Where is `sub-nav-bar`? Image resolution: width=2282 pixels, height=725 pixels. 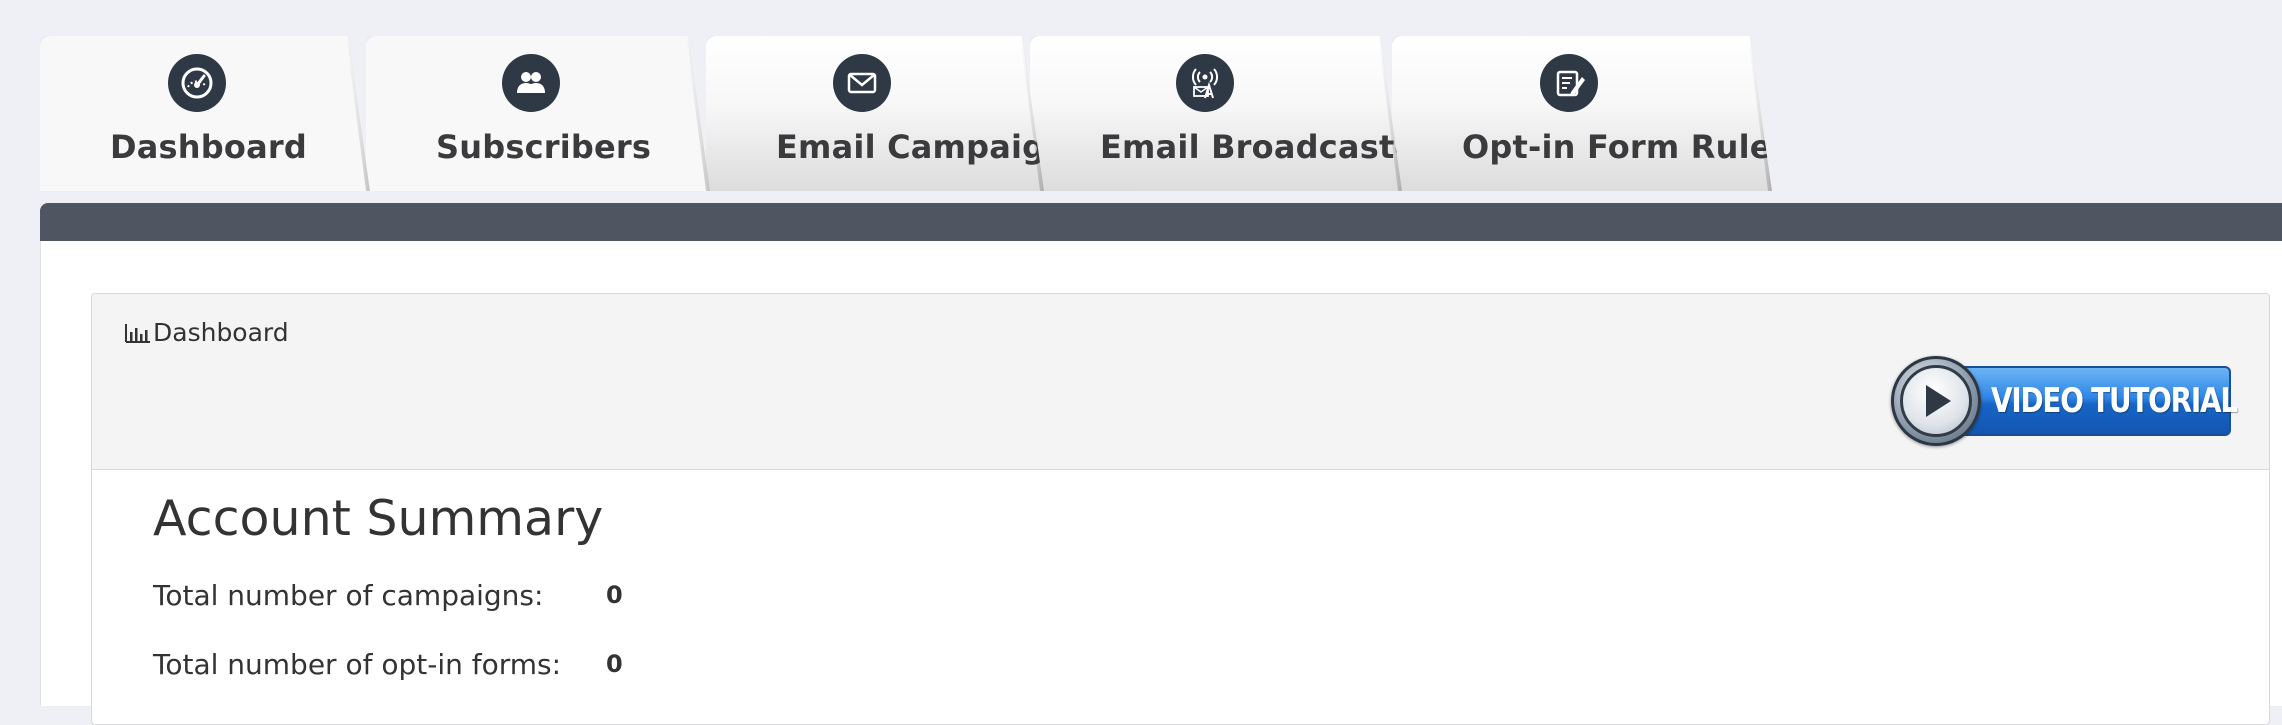 sub-nav-bar is located at coordinates (1161, 222).